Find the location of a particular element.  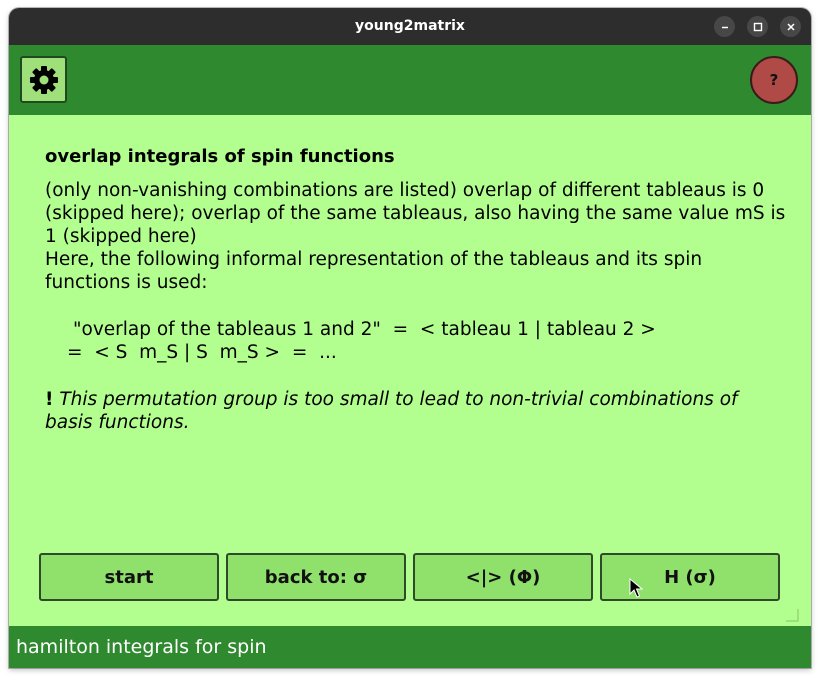

help-button: ? is located at coordinates (774, 80).